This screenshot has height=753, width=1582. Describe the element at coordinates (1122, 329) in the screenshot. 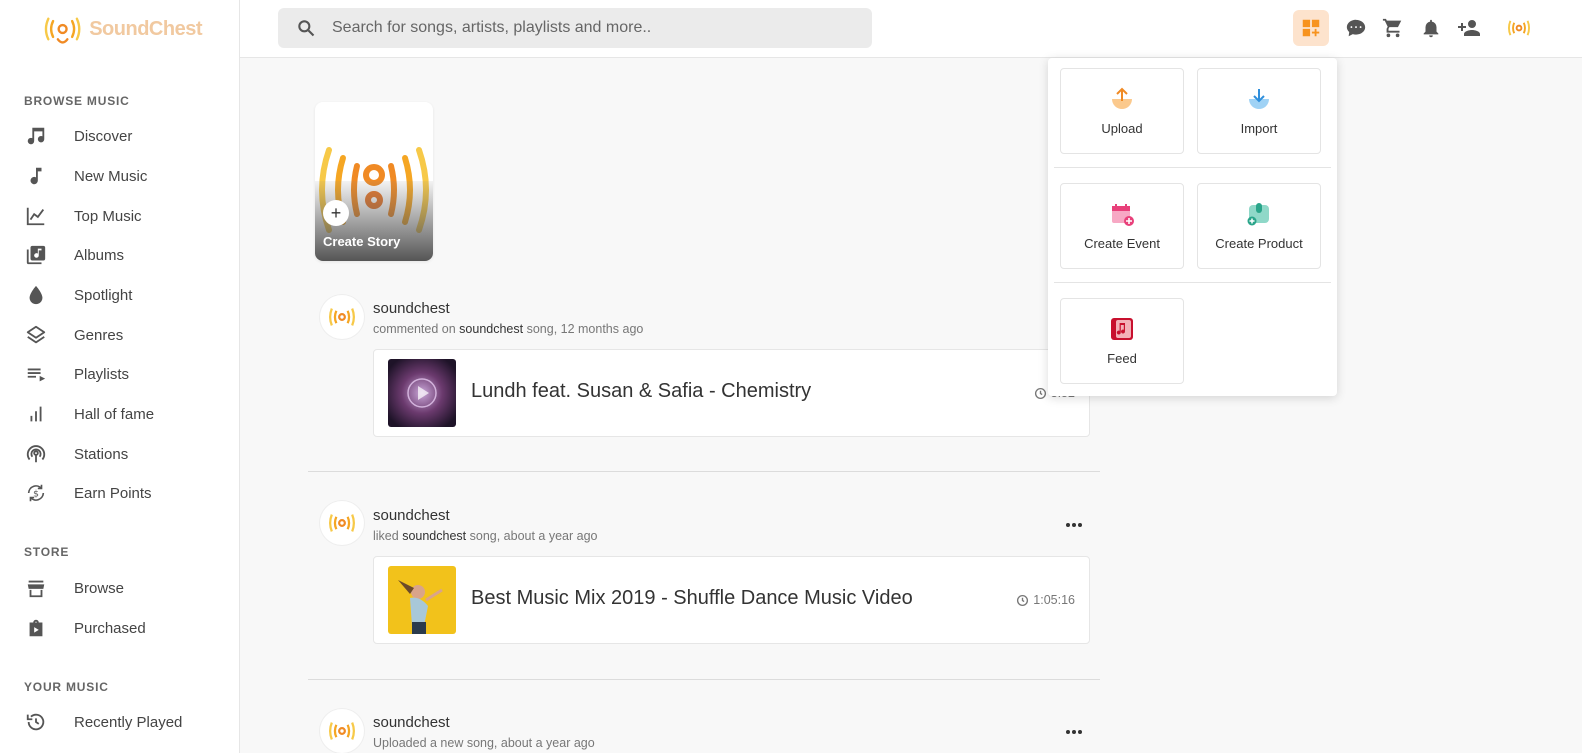

I see `music-file-icon` at that location.